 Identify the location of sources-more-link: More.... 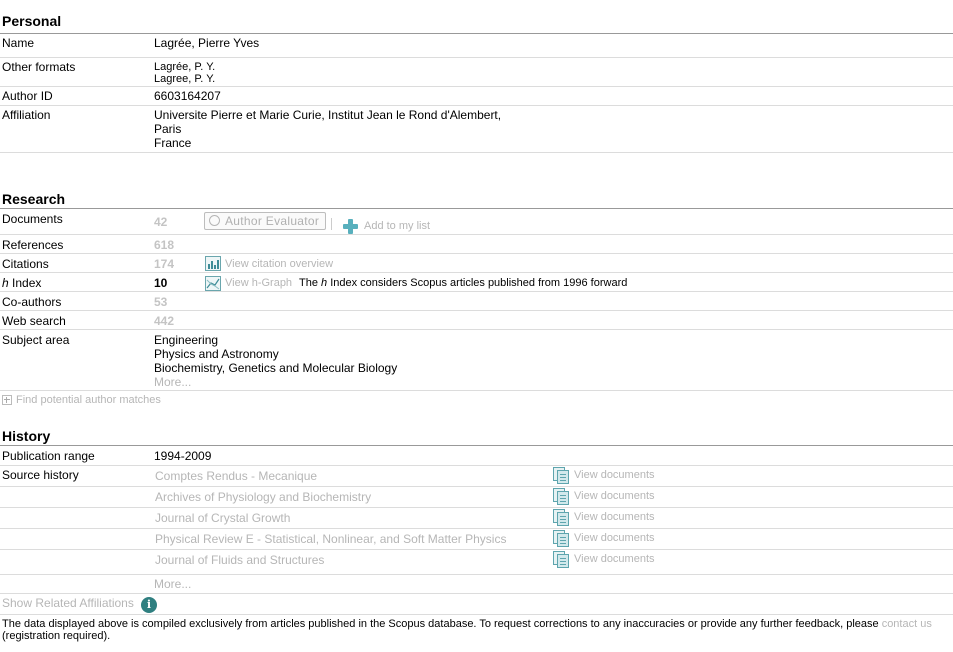
(172, 584).